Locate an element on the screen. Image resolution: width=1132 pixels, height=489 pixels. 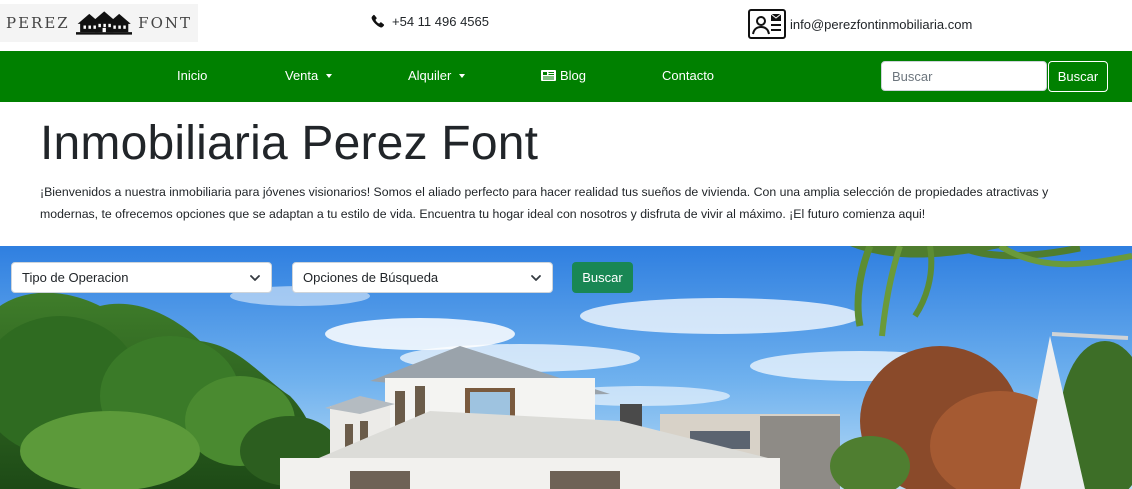
operation-type-value: Tipo de Operacion is located at coordinates (75, 277).